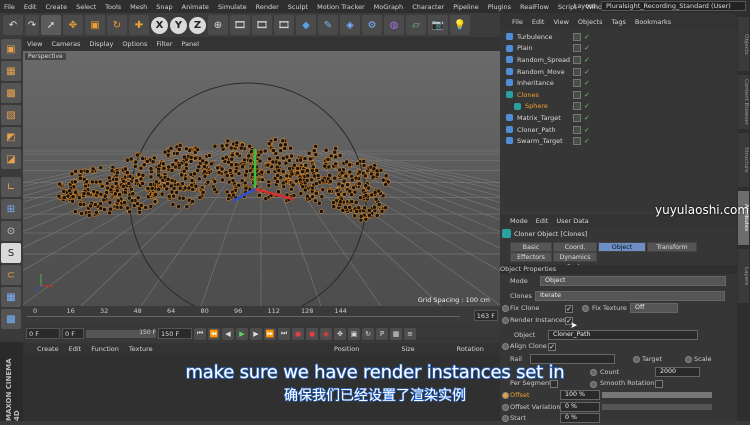 Image resolution: width=750 pixels, height=425 pixels. Describe the element at coordinates (328, 25) in the screenshot. I see `pen-icon: ✎` at that location.